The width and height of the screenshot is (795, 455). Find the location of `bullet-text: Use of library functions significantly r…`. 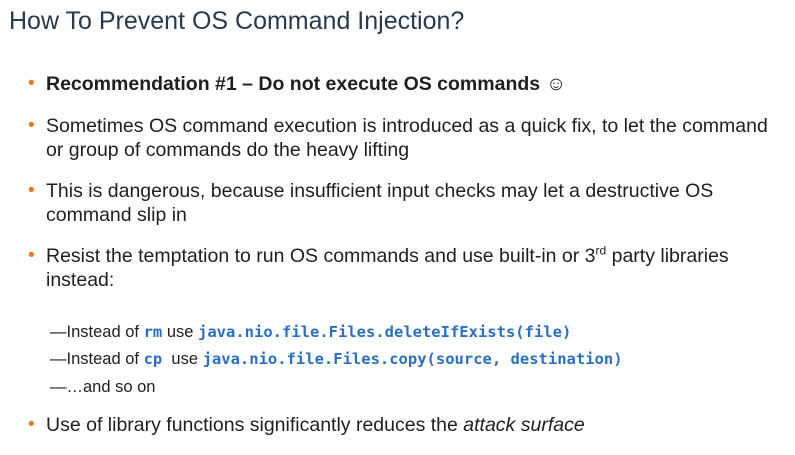

bullet-text: Use of library functions significantly r… is located at coordinates (417, 425).